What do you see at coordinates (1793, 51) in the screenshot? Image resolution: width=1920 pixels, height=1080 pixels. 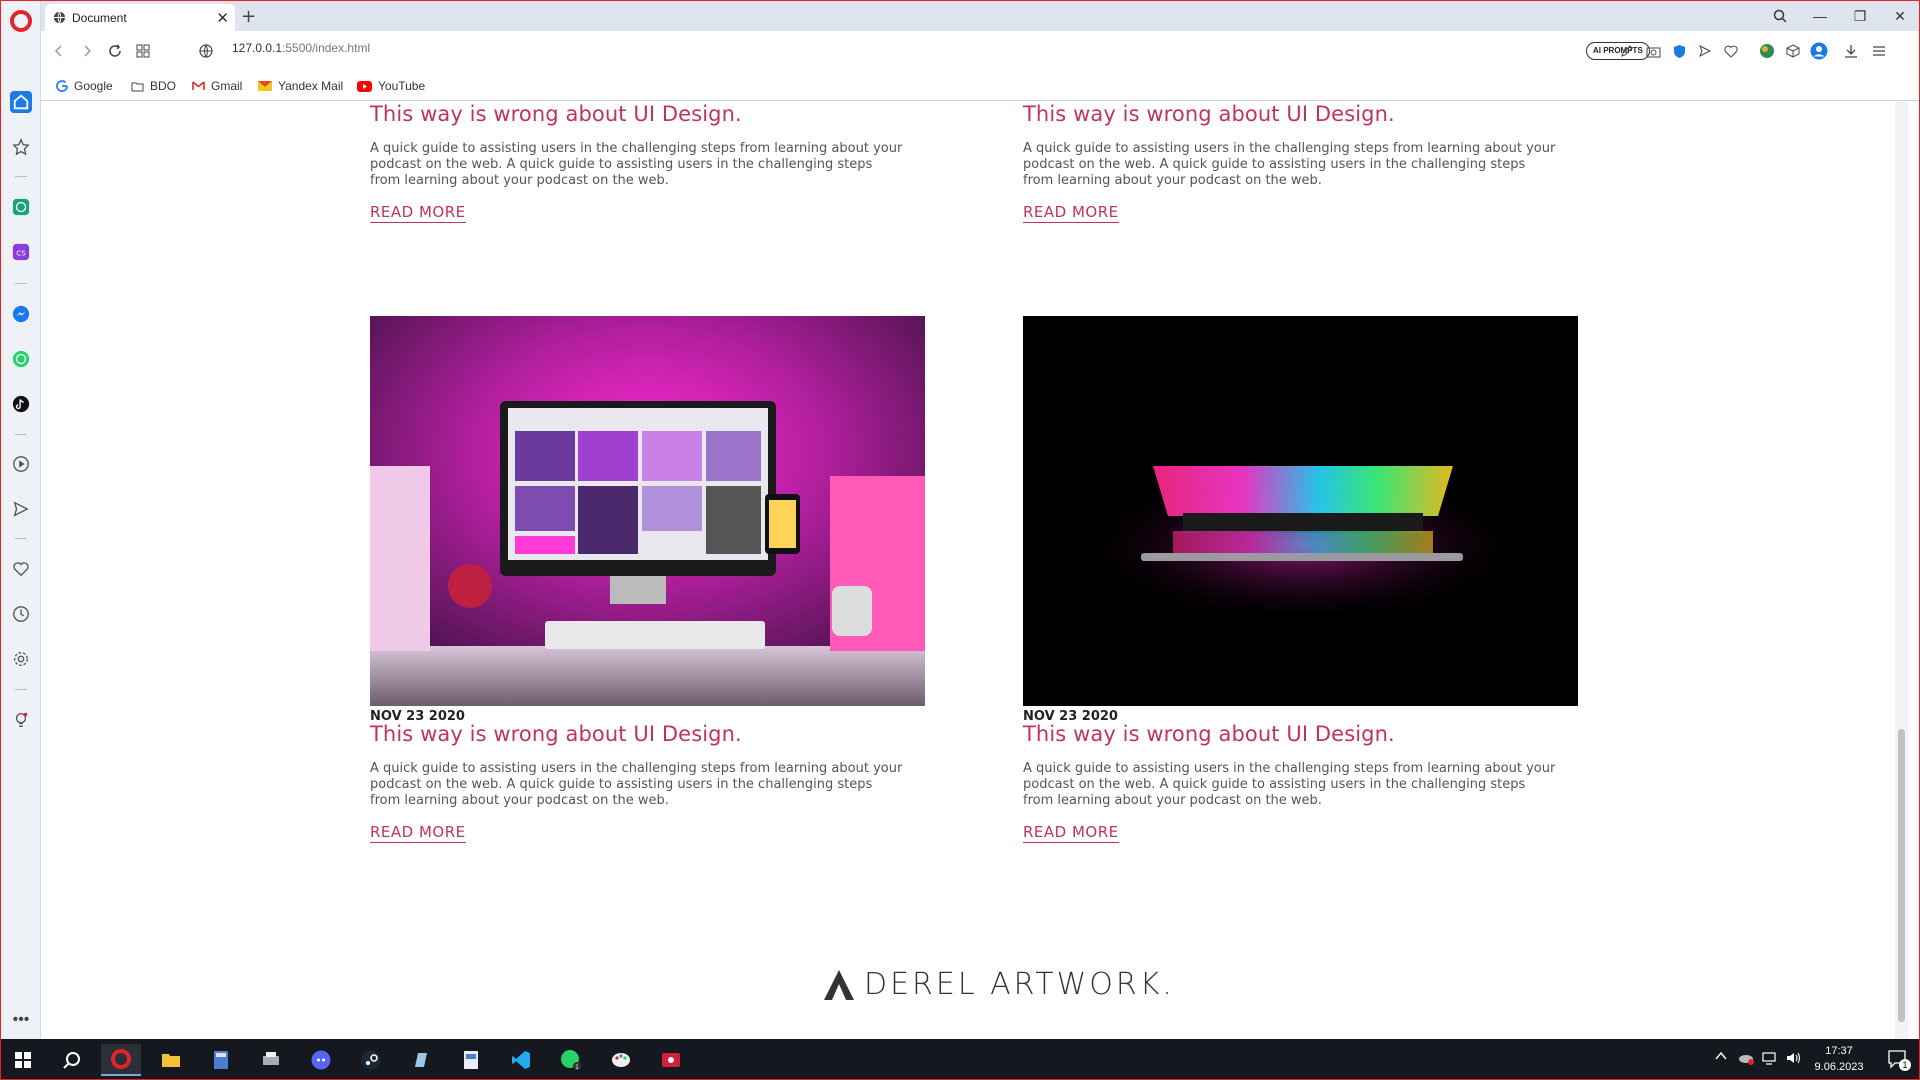 I see `extensions-cube-icon` at bounding box center [1793, 51].